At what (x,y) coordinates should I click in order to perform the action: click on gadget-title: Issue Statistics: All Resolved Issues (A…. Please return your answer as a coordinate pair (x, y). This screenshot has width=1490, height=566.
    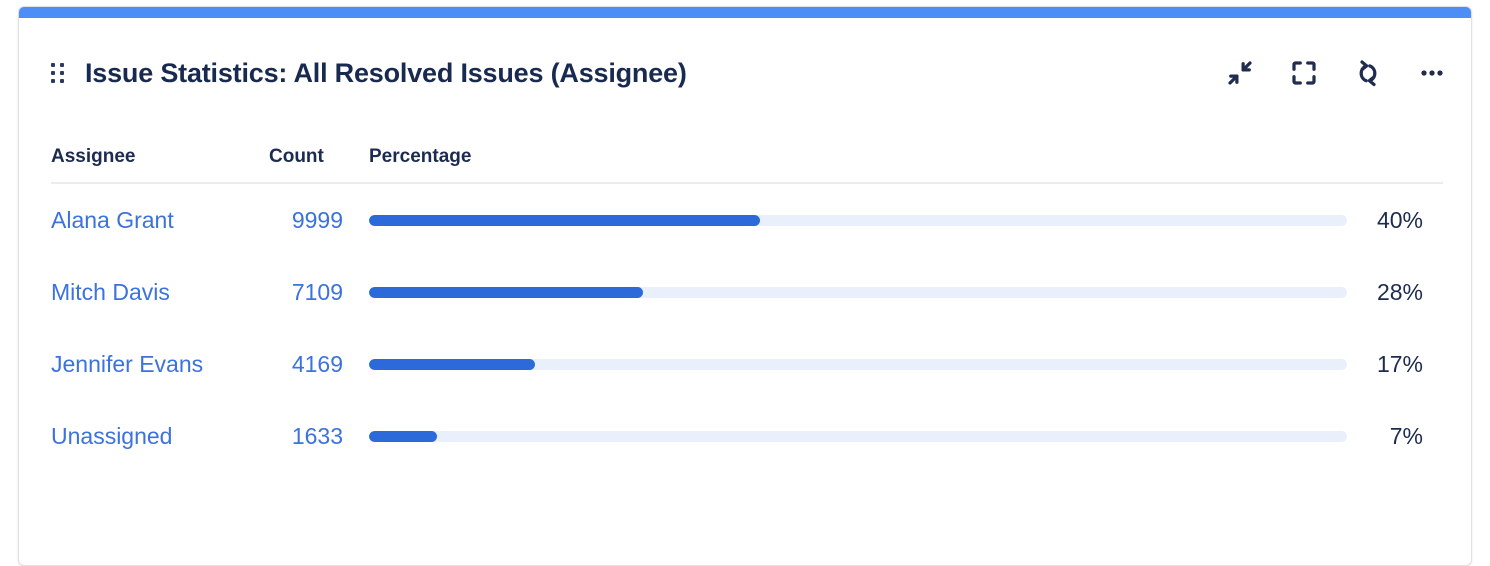
    Looking at the image, I should click on (386, 72).